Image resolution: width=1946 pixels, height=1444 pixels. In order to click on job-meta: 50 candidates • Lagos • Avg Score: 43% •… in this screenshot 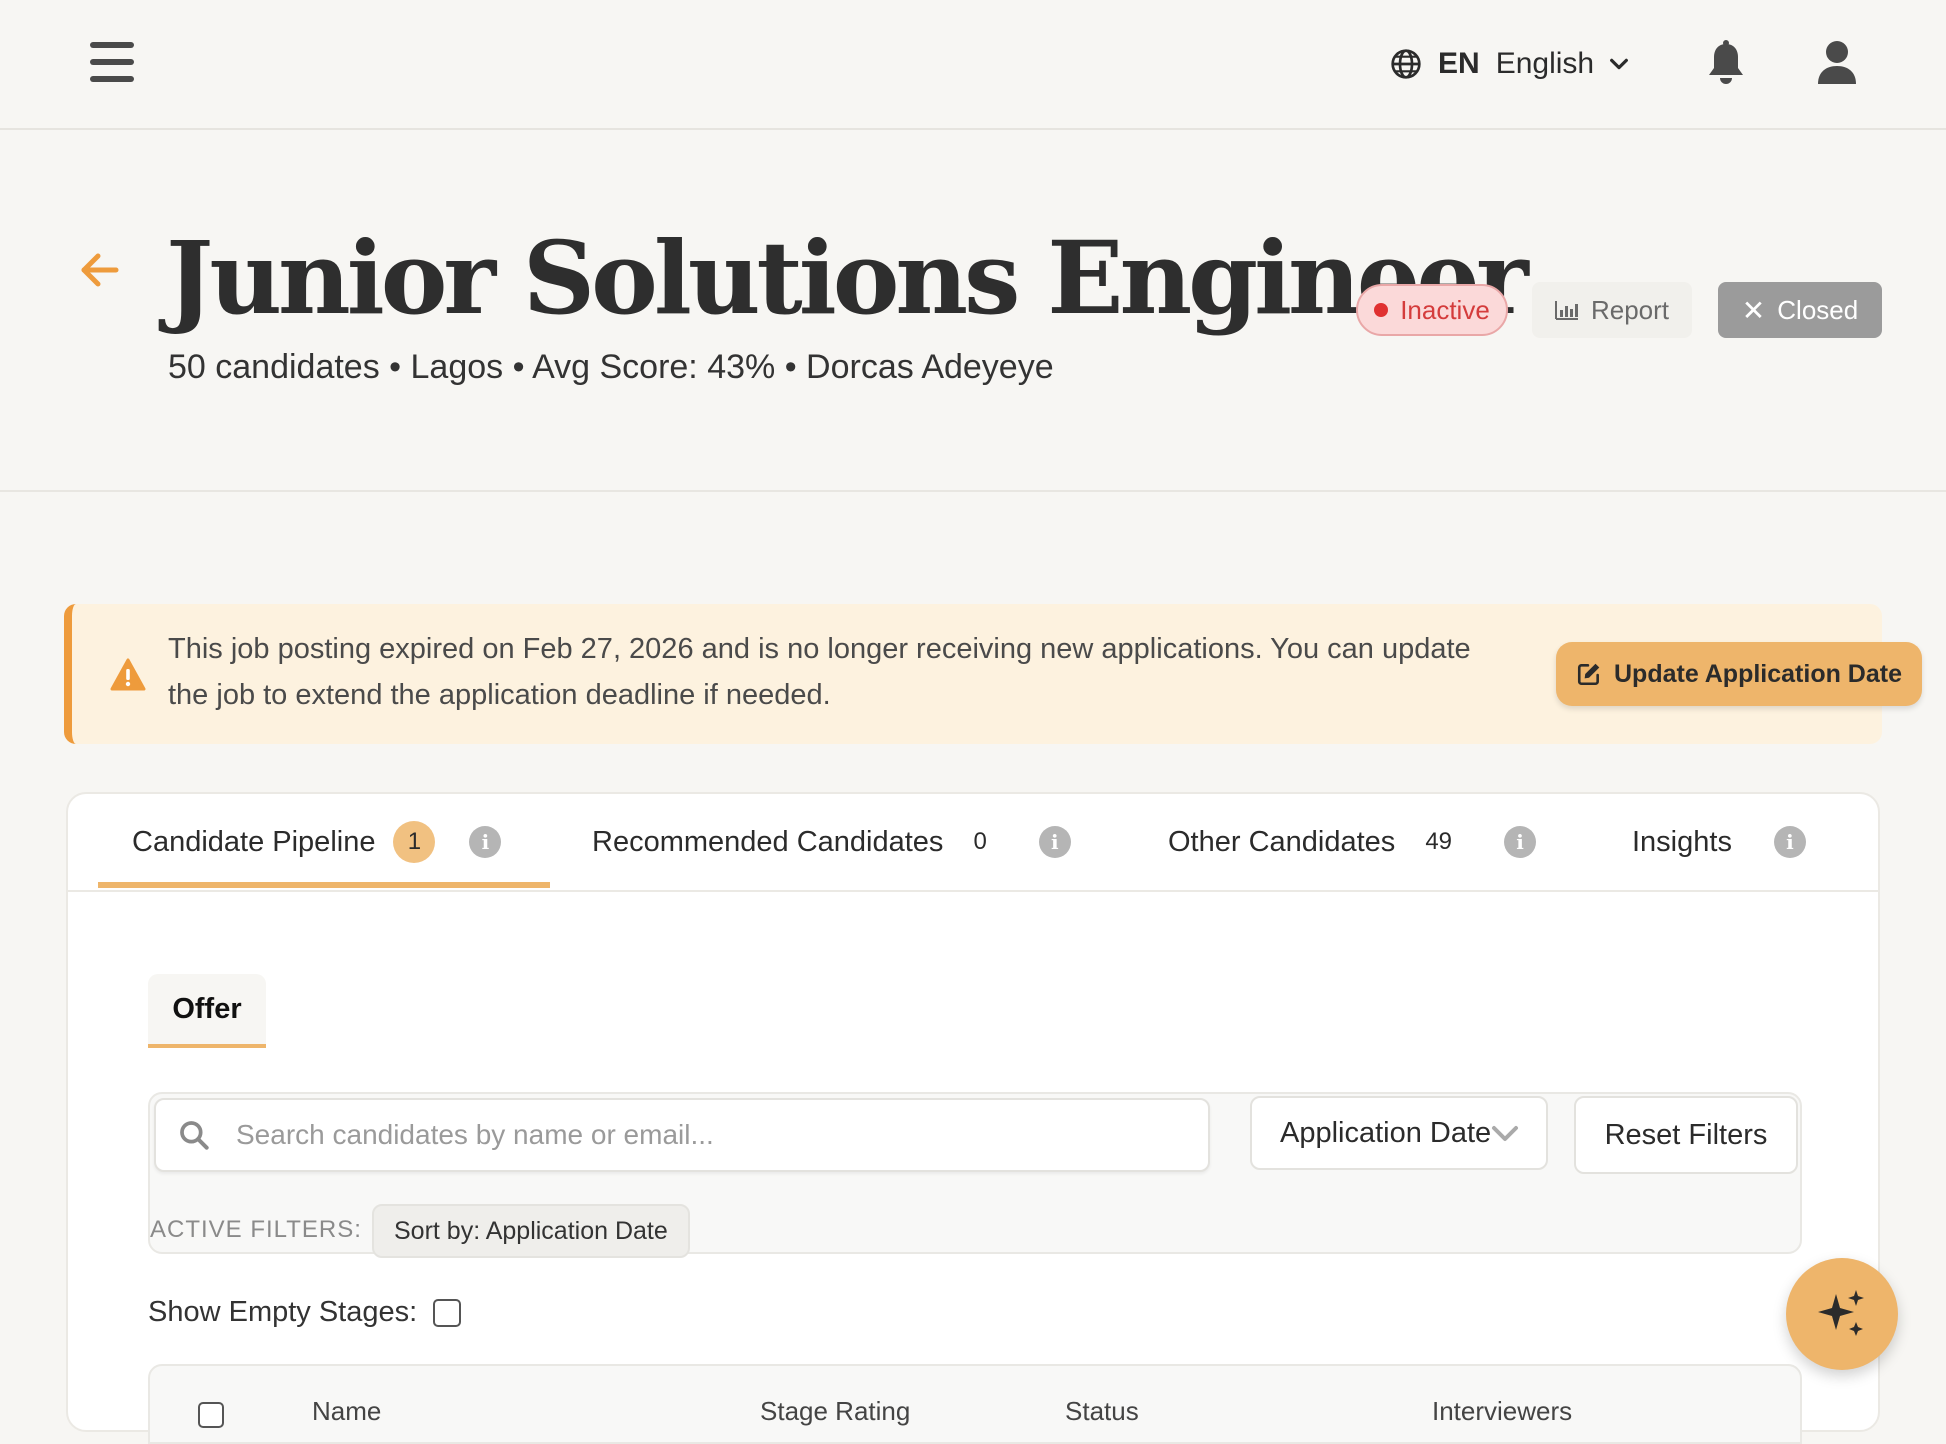, I will do `click(611, 367)`.